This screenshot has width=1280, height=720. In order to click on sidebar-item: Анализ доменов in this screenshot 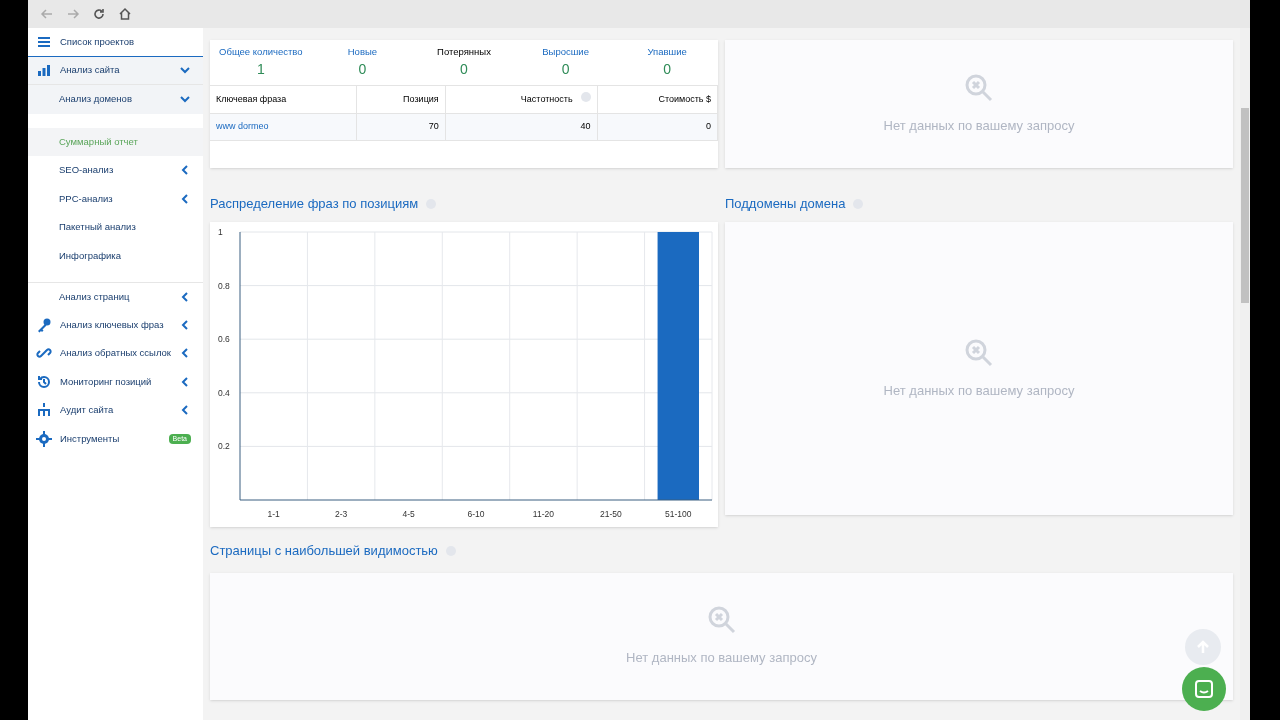, I will do `click(115, 99)`.